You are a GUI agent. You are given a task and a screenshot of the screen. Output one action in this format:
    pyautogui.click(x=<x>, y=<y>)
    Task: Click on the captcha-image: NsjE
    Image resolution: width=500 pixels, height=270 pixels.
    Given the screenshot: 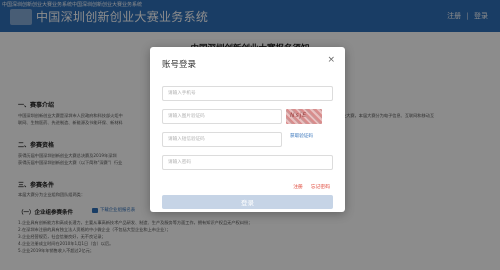 What is the action you would take?
    pyautogui.click(x=304, y=116)
    